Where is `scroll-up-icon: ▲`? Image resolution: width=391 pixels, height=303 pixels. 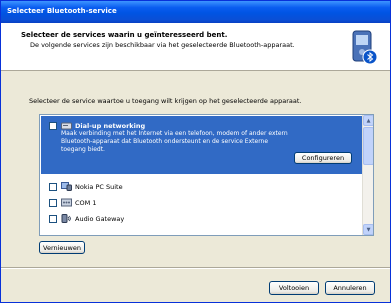 scroll-up-icon: ▲ is located at coordinates (368, 120).